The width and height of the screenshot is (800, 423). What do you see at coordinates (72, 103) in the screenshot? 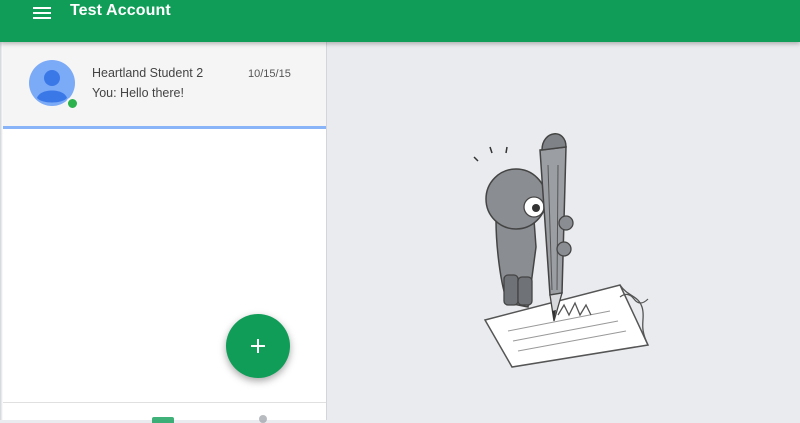
I see `online-status-indicator` at bounding box center [72, 103].